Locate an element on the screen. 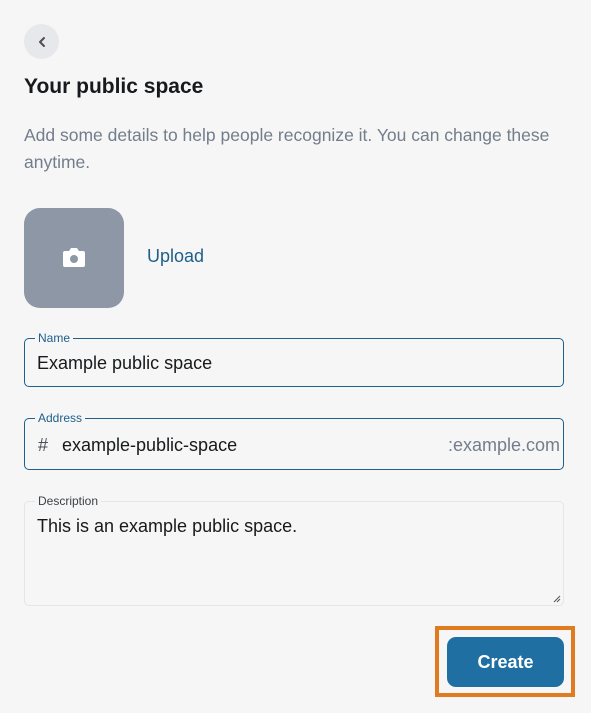  back-button is located at coordinates (41, 41).